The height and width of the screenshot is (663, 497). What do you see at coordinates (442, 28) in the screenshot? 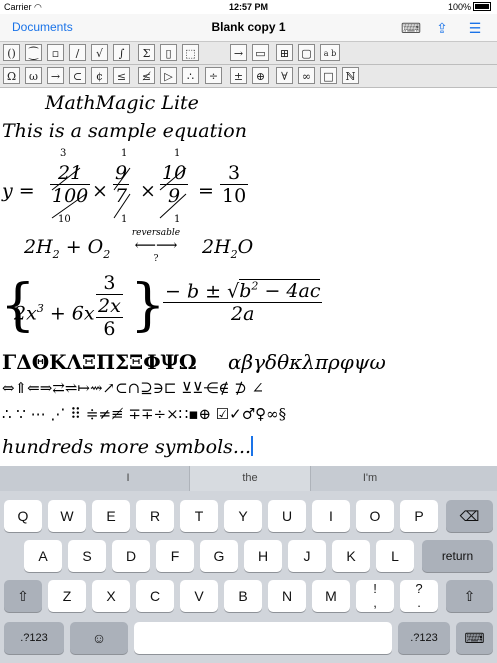
I see `share-icon: ⇪` at bounding box center [442, 28].